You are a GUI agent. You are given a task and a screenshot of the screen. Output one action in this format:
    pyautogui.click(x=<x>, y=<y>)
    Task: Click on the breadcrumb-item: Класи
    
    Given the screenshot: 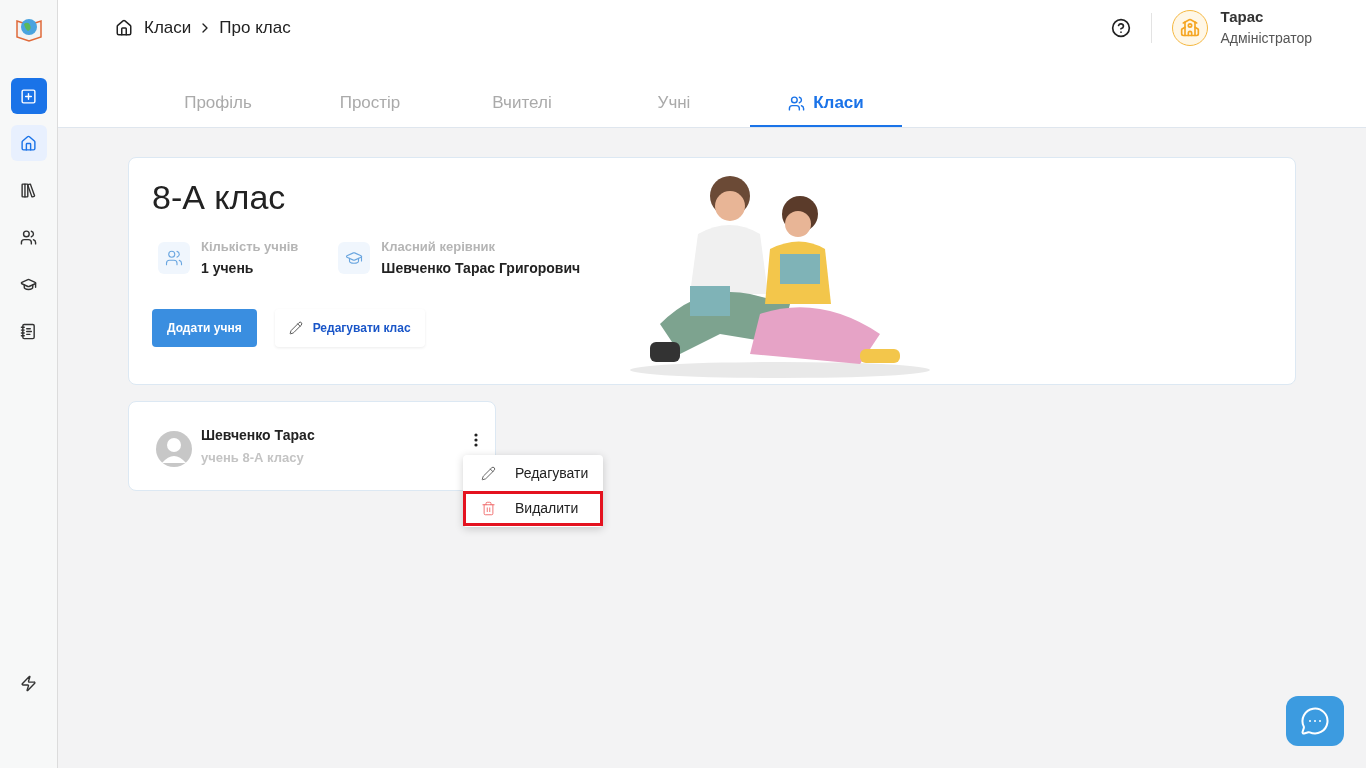 What is the action you would take?
    pyautogui.click(x=168, y=28)
    